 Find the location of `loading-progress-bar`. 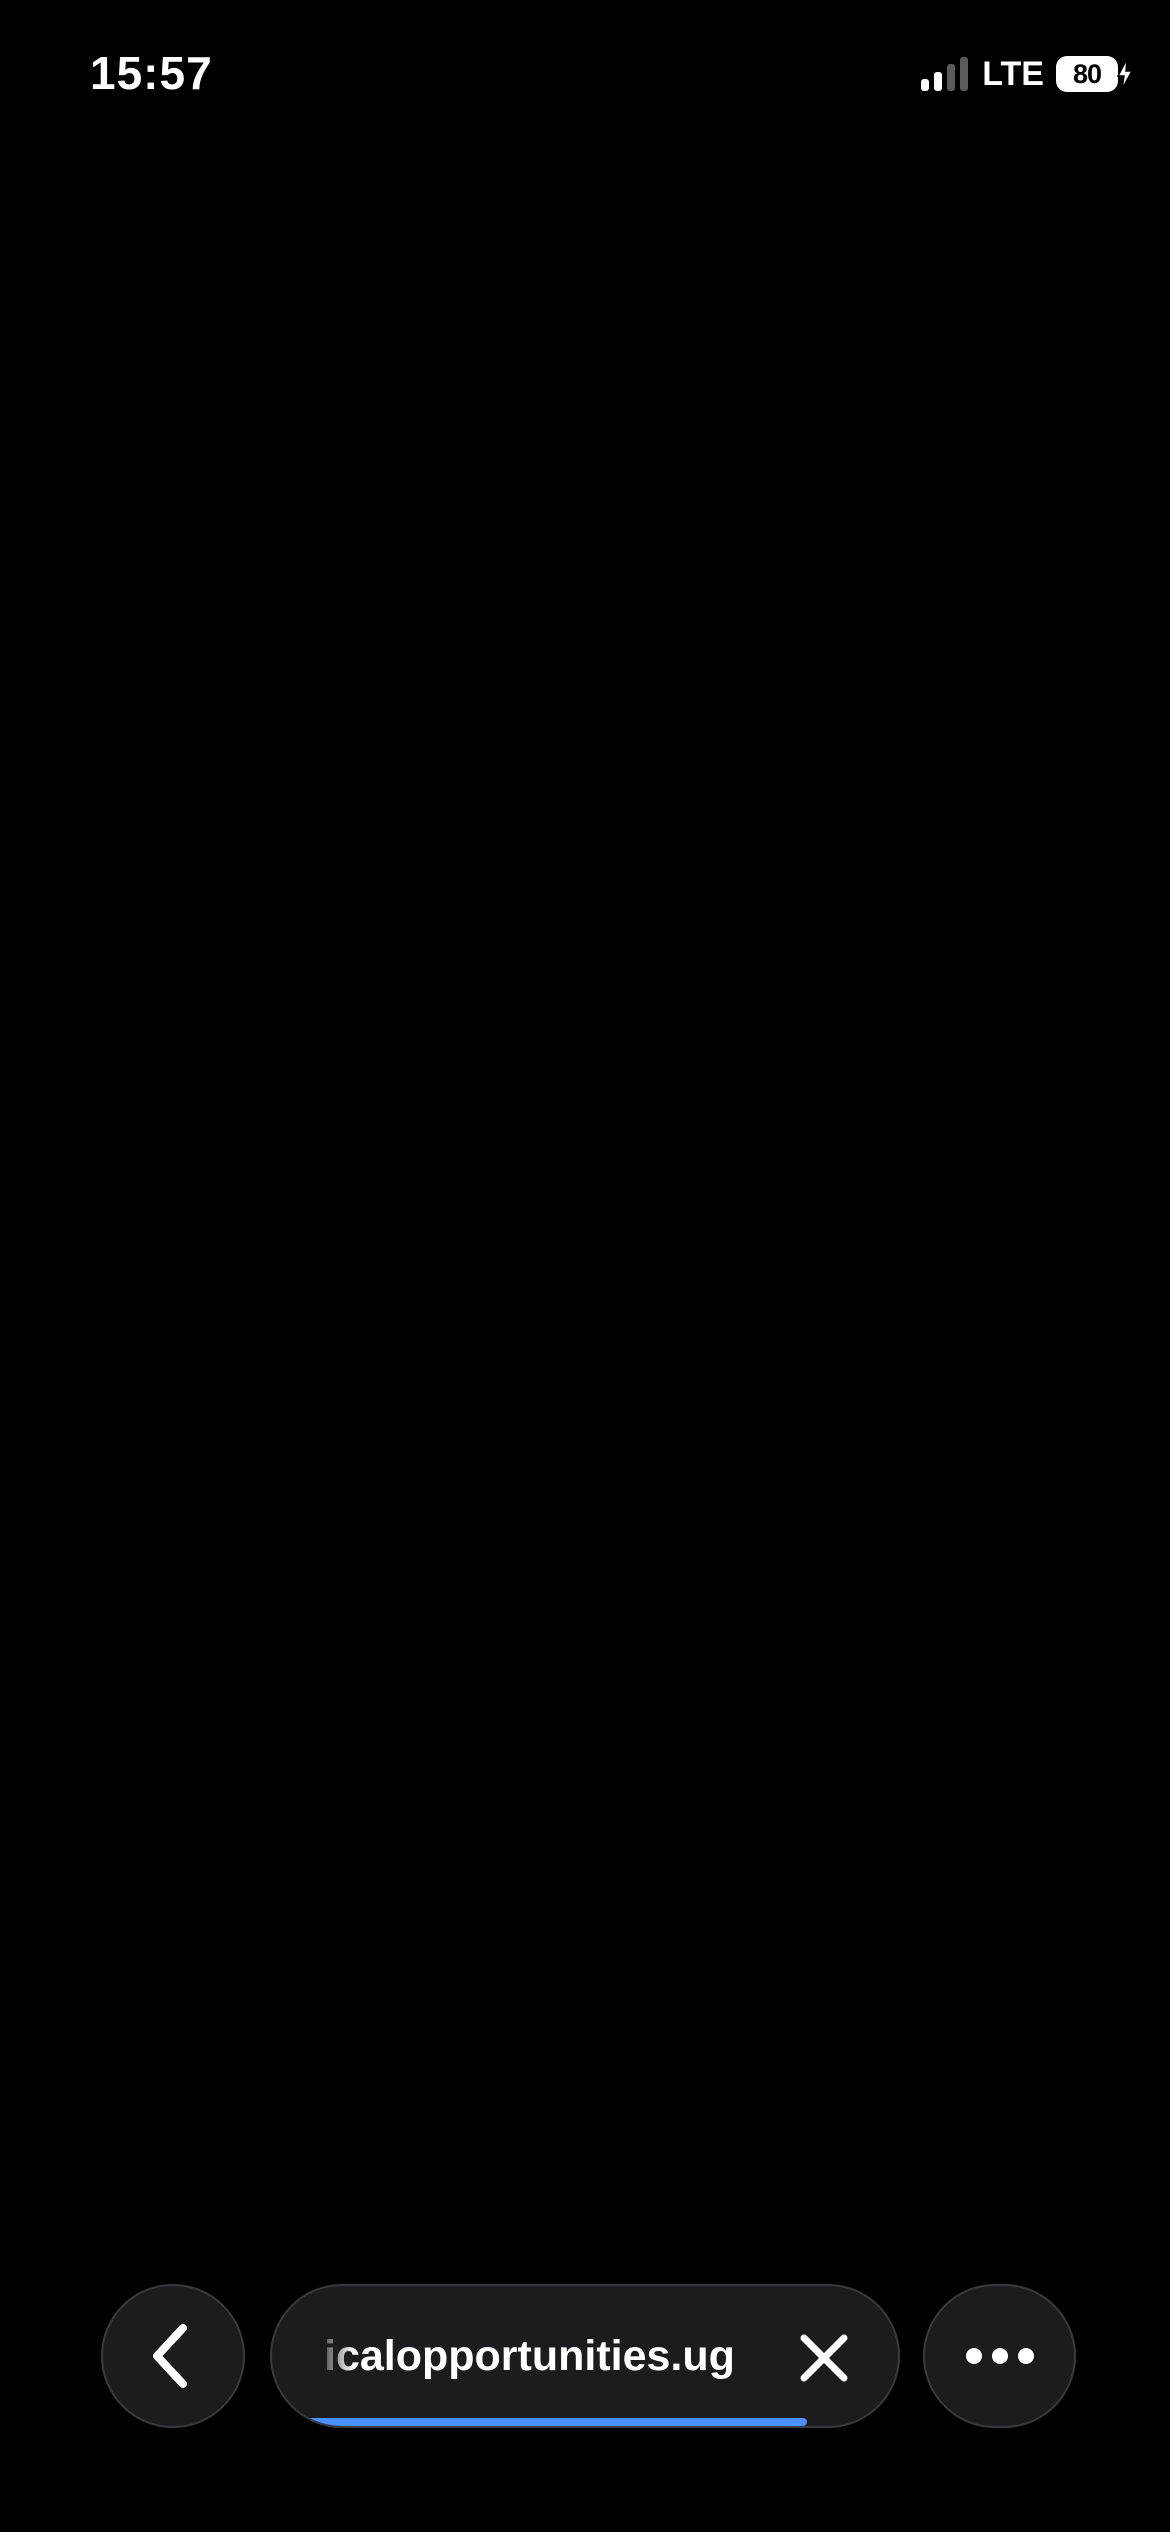

loading-progress-bar is located at coordinates (557, 2422).